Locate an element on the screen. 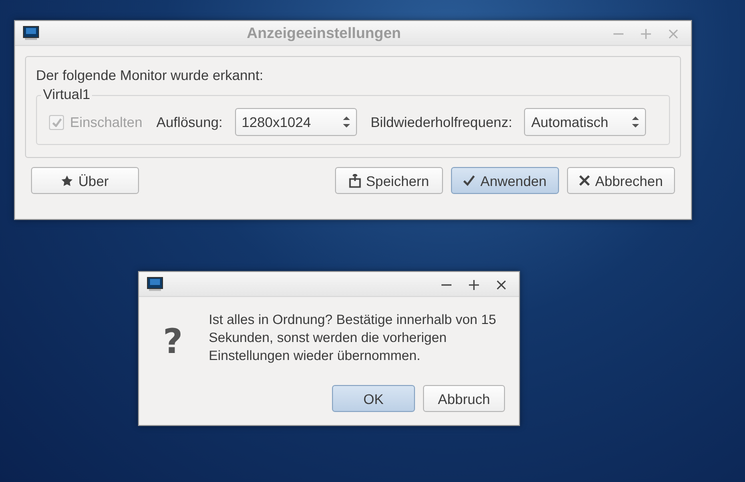 This screenshot has height=482, width=745. star-icon is located at coordinates (67, 180).